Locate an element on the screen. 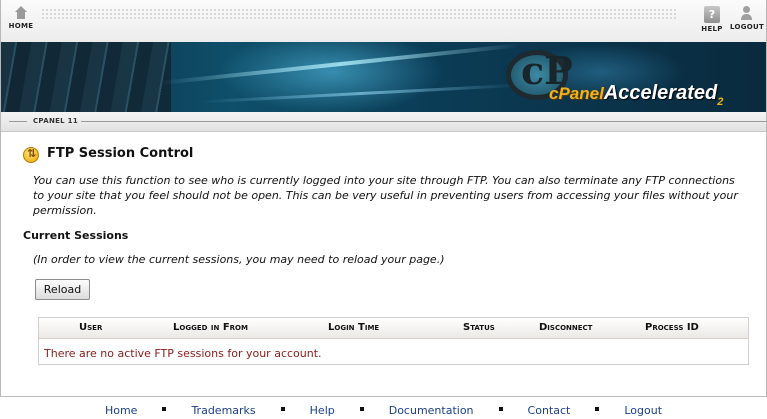 The image size is (767, 419). cpanel-logo-text: cPanelAccelerated2 is located at coordinates (636, 95).